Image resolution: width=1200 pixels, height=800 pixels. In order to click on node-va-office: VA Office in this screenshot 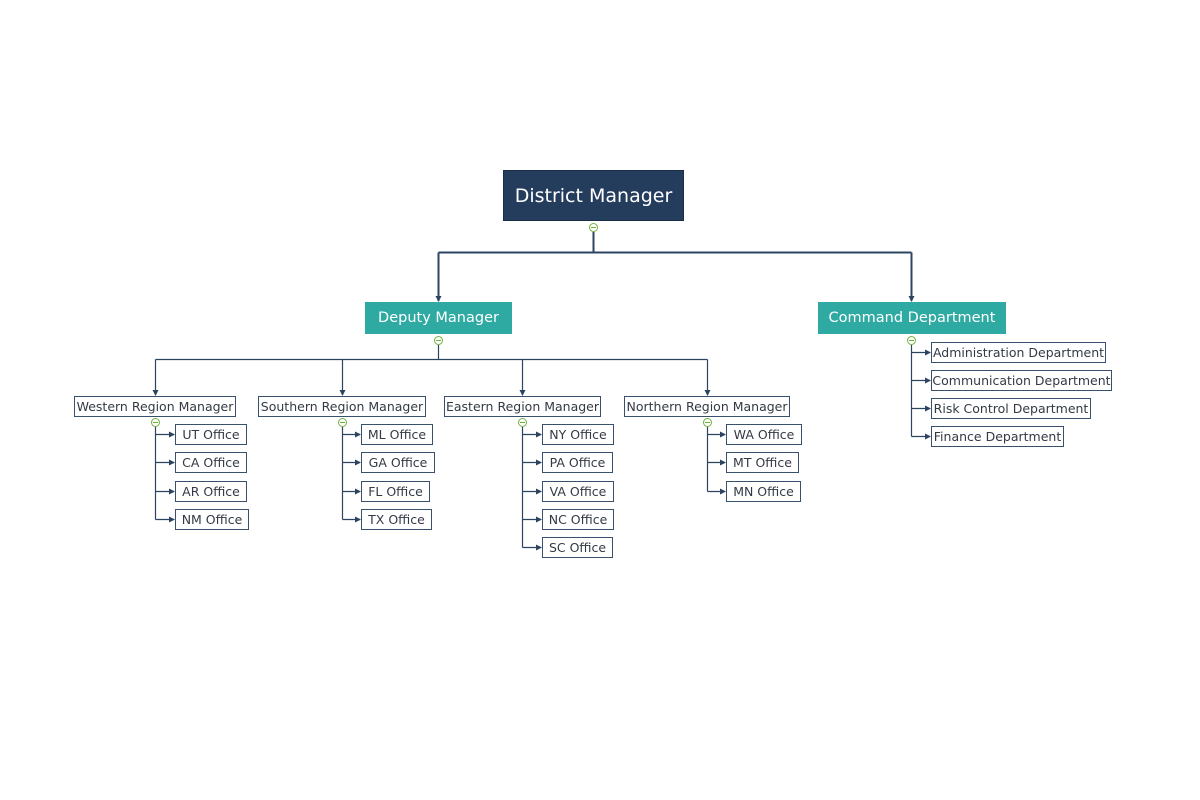, I will do `click(578, 491)`.